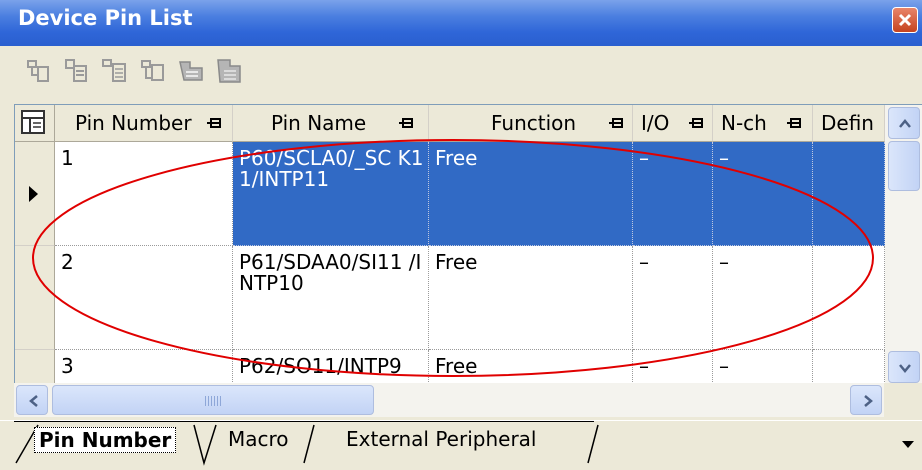  What do you see at coordinates (449, 400) in the screenshot?
I see `horizontal-scrollbar` at bounding box center [449, 400].